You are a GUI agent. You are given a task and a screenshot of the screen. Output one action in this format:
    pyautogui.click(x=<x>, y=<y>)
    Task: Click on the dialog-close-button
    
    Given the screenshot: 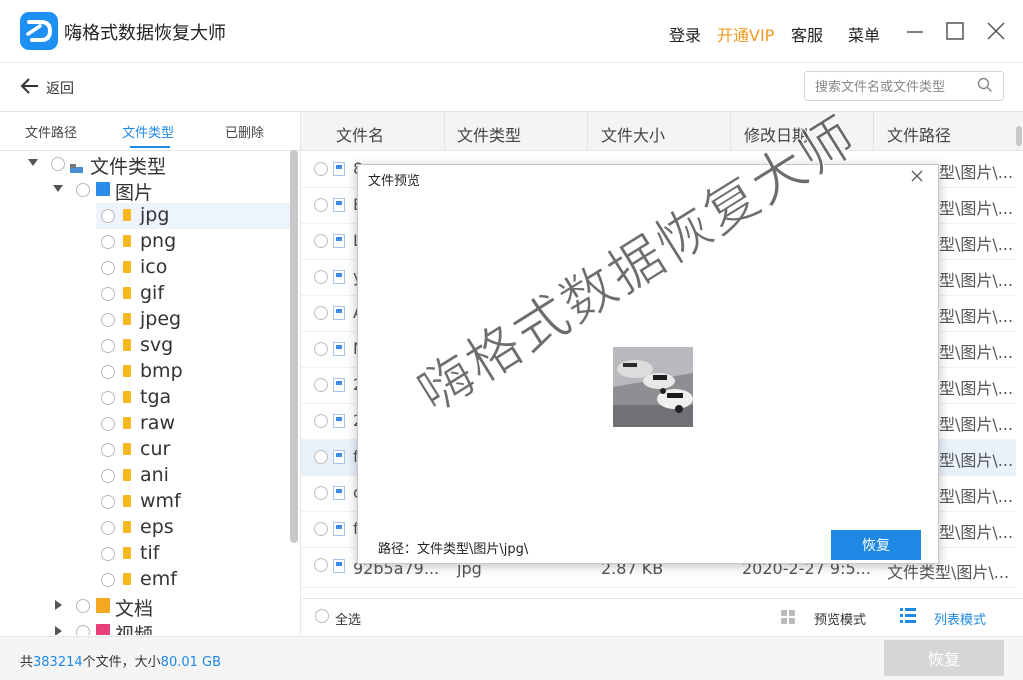 What is the action you would take?
    pyautogui.click(x=917, y=178)
    